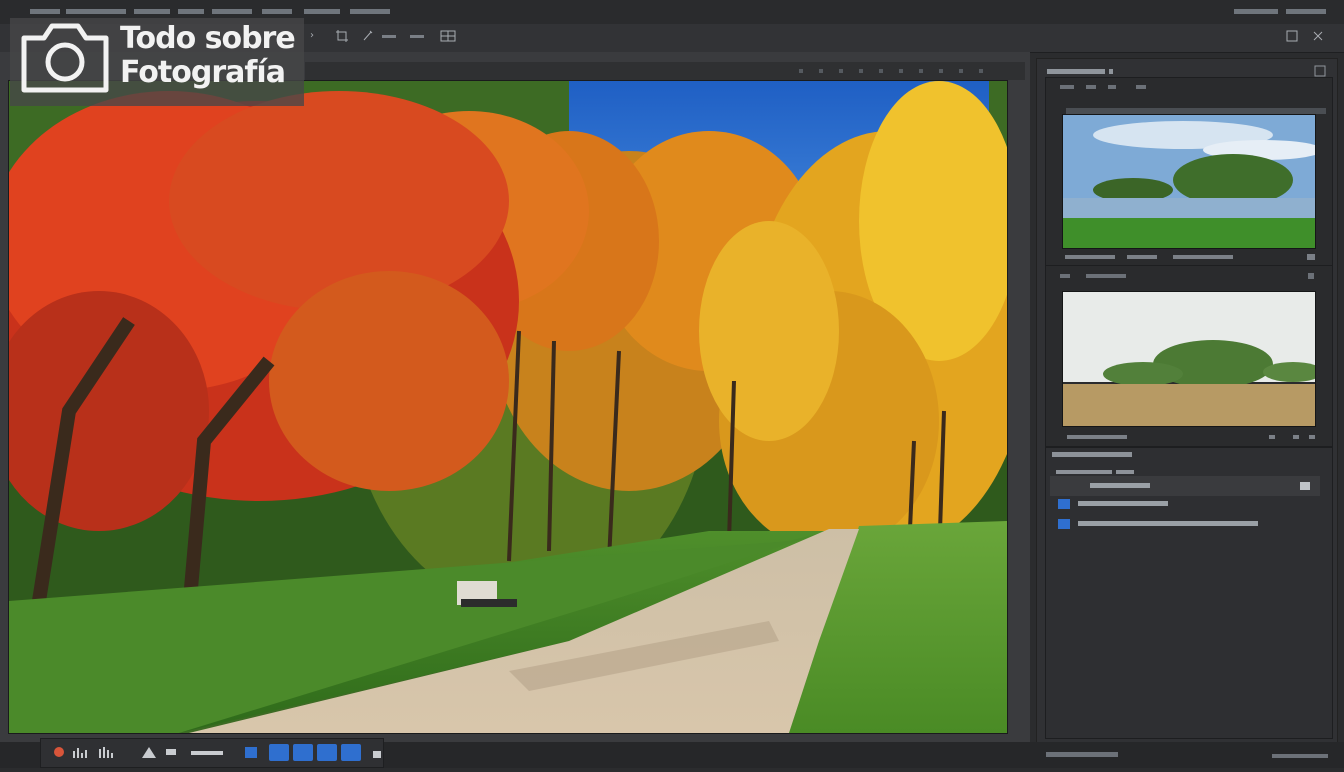  I want to click on panel-header, so click(1187, 70).